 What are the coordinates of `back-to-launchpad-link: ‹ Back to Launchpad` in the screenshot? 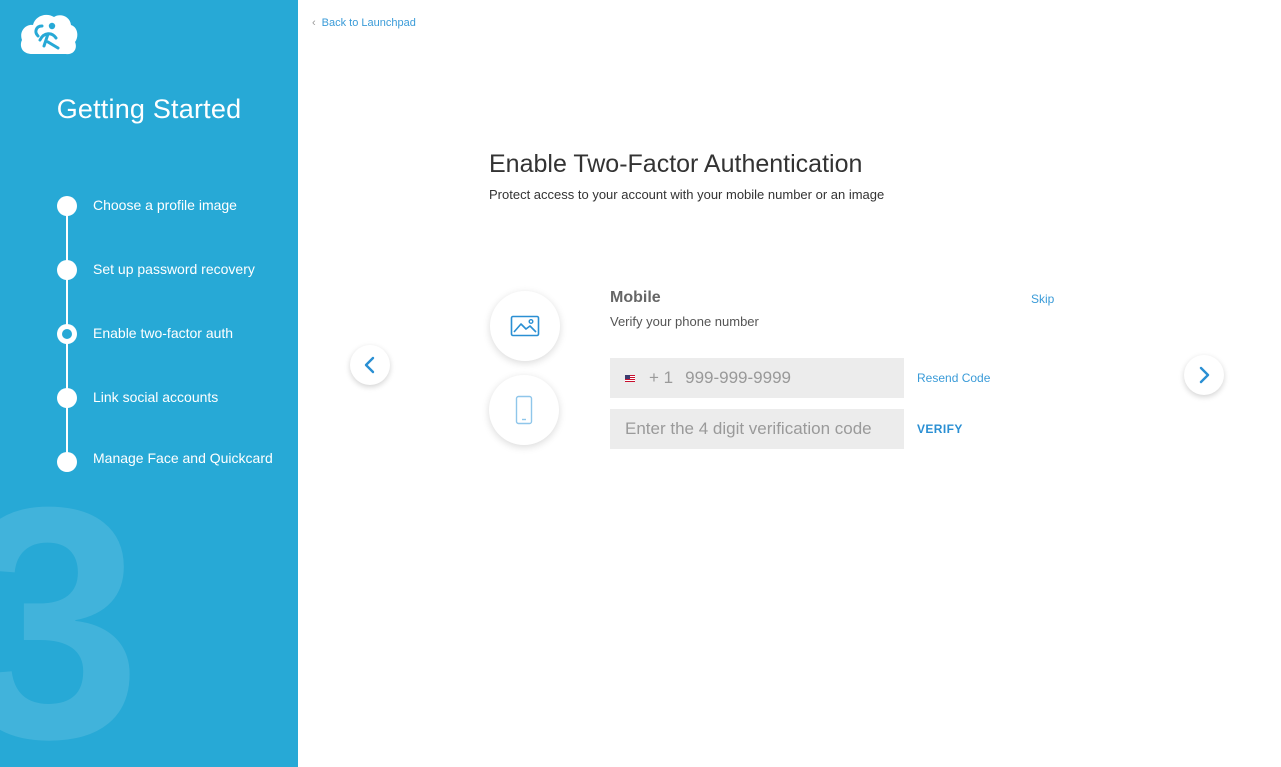 It's located at (364, 23).